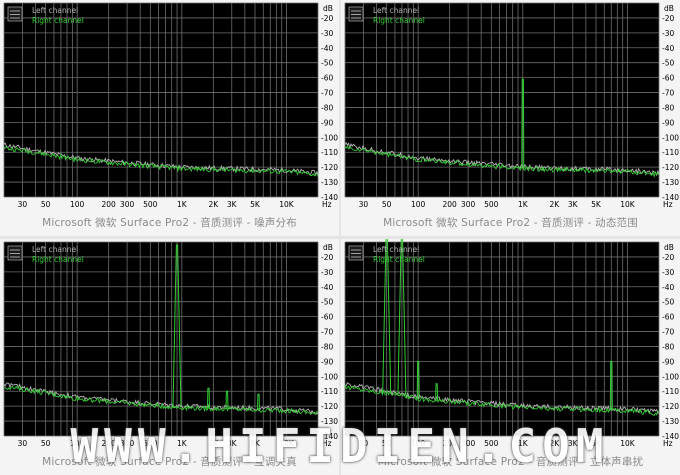  I want to click on chart-caption: Microsoft 微软 Surface Pro2 - 音质测评 - 动态范围, so click(510, 223).